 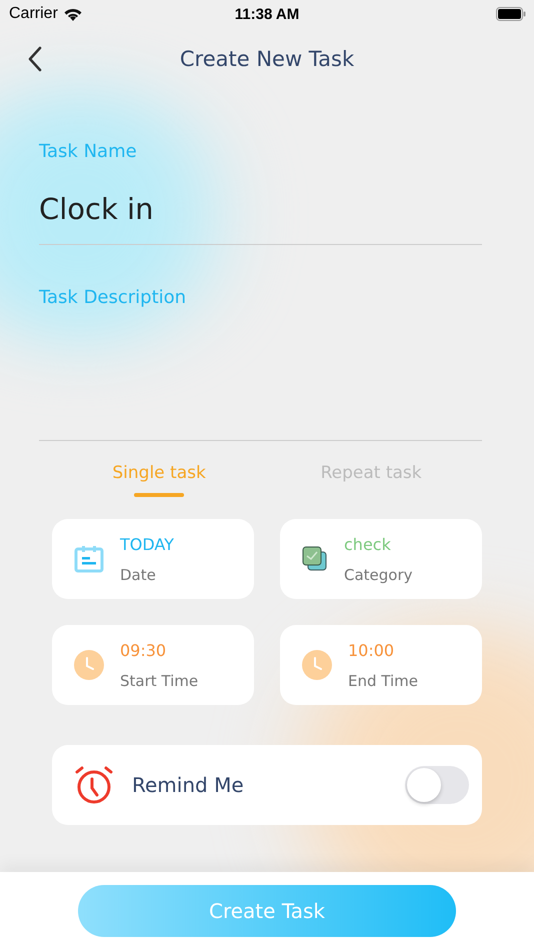 I want to click on calendar-icon, so click(x=89, y=559).